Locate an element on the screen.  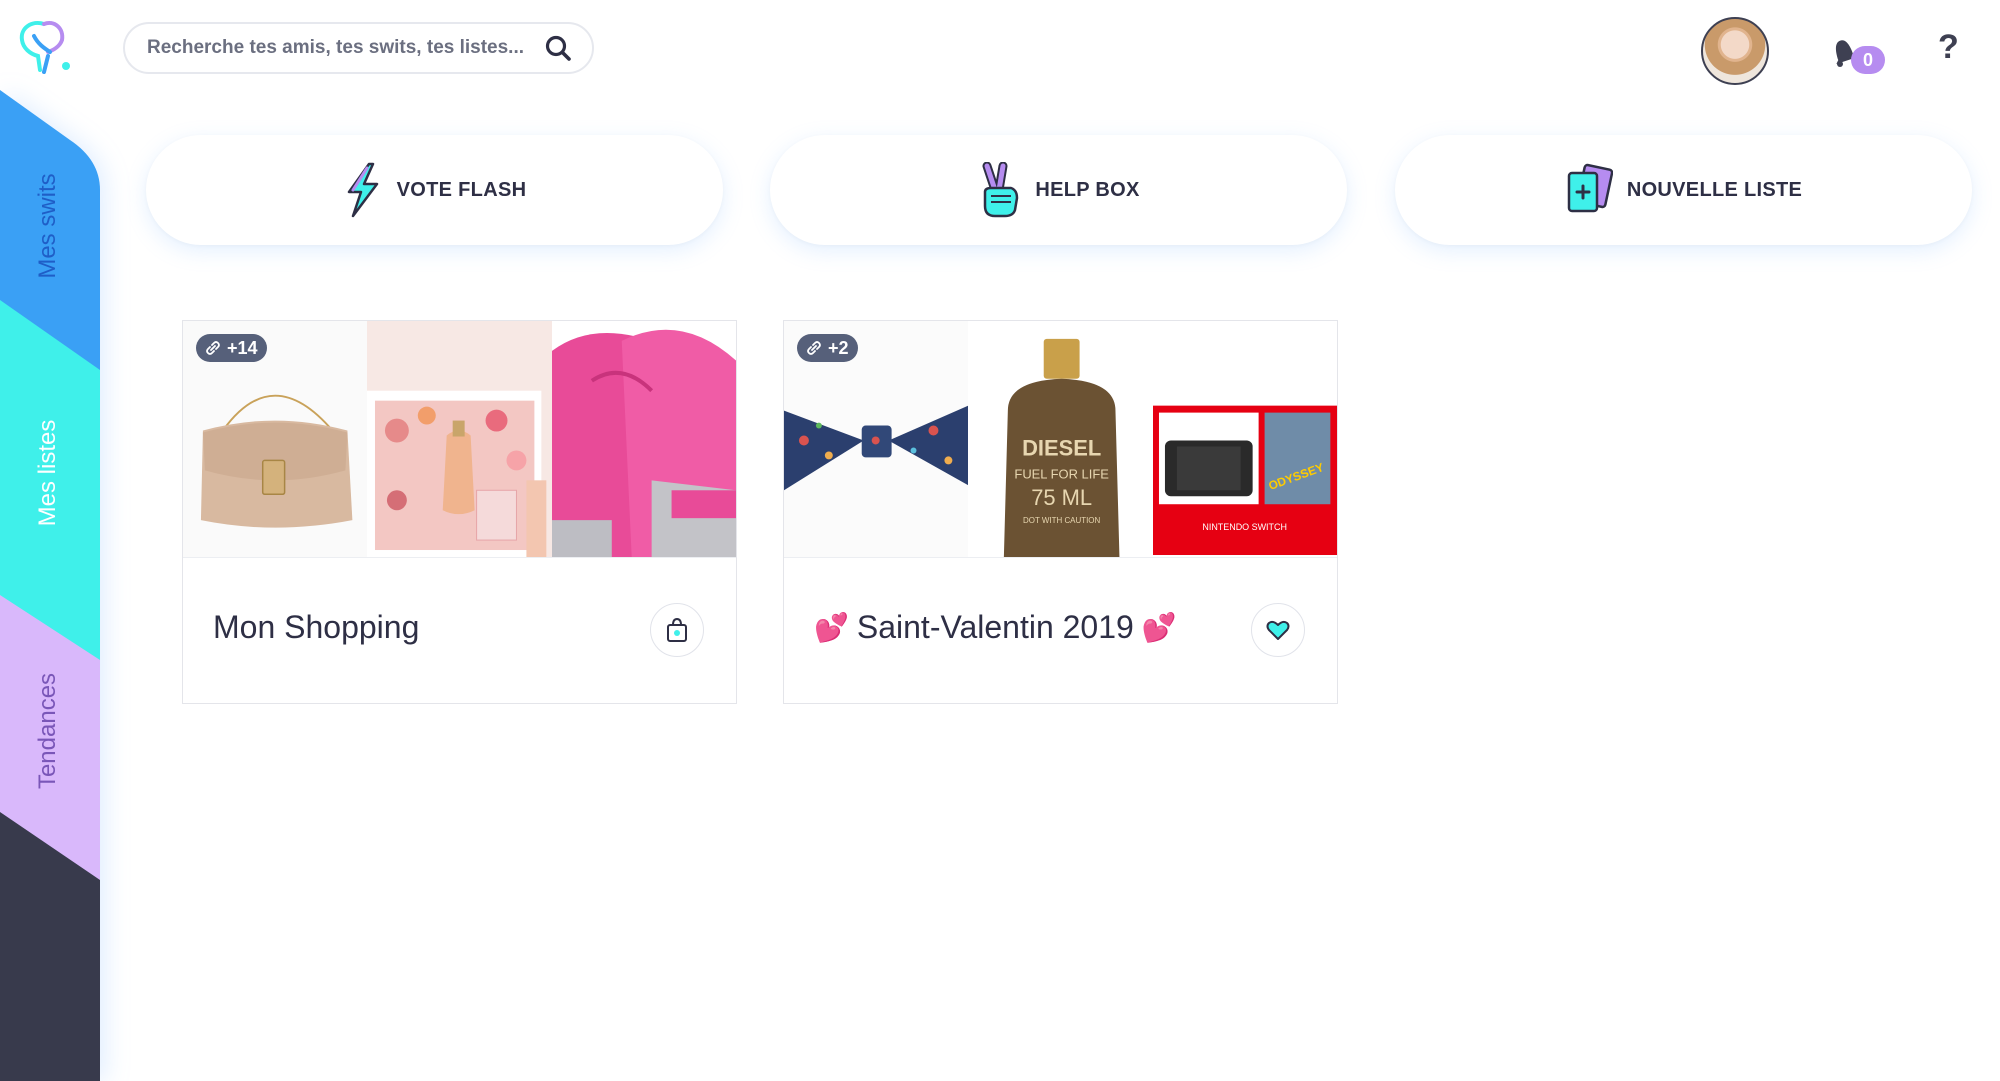
help-box-button: HELP BOX is located at coordinates (1058, 190).